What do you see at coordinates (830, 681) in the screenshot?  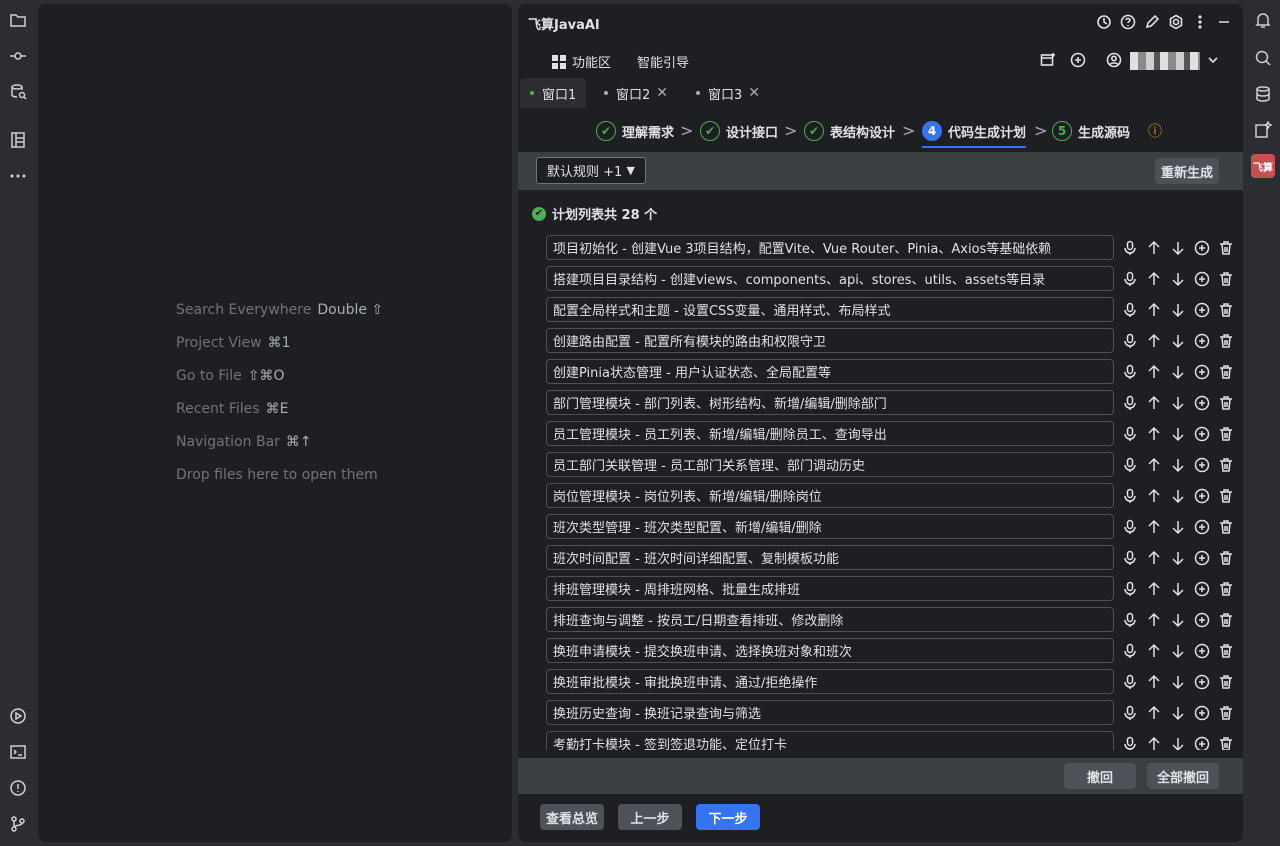 I see `plan-item-row: 换班审批模块 - 审批换班申请、通过/拒绝操作` at bounding box center [830, 681].